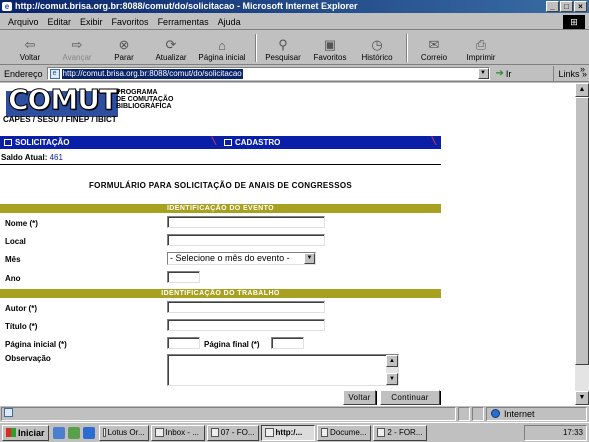  I want to click on pagina-final-input, so click(287, 343).